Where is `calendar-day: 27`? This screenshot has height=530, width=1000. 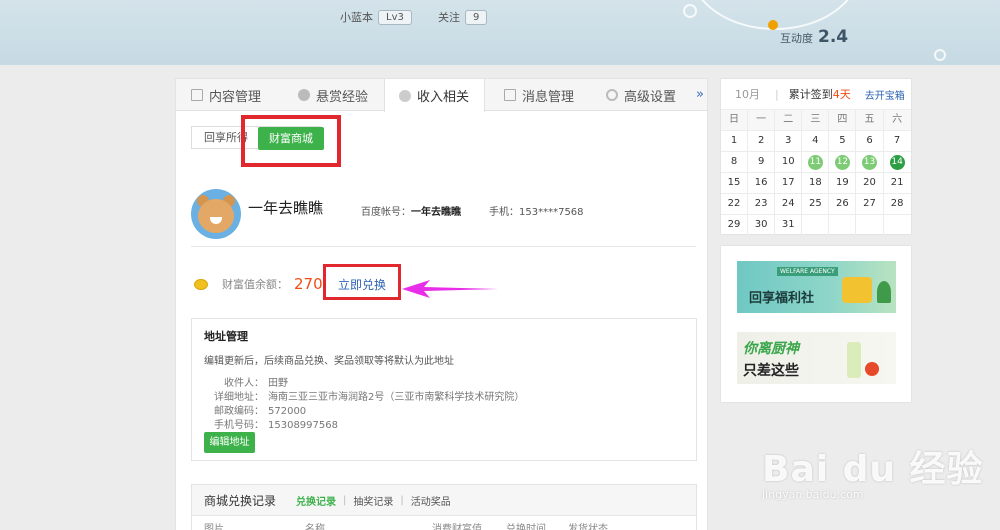
calendar-day: 27 is located at coordinates (870, 204).